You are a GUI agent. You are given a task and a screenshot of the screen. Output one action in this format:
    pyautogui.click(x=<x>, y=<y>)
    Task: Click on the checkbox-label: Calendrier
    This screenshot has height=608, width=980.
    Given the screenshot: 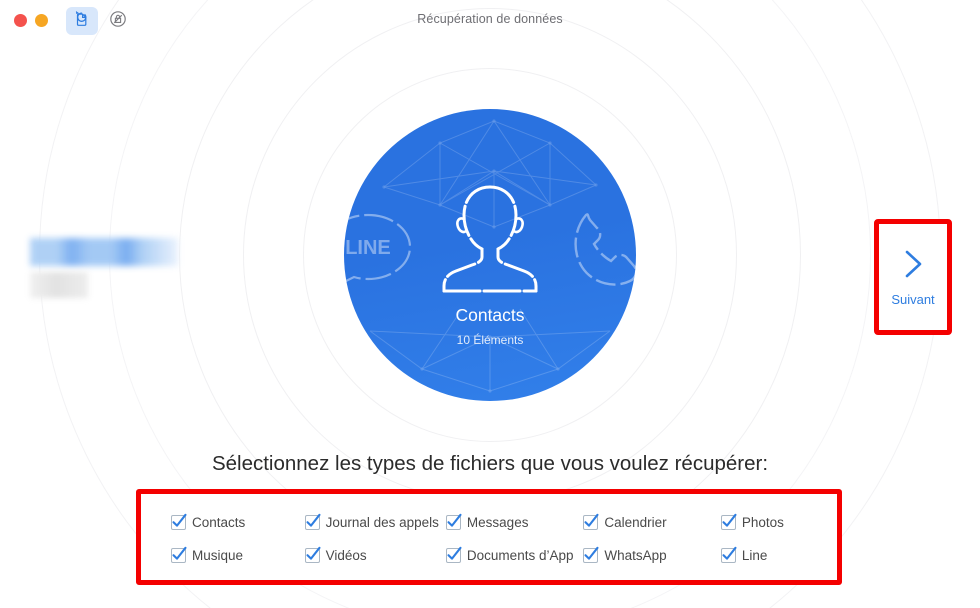 What is the action you would take?
    pyautogui.click(x=635, y=522)
    